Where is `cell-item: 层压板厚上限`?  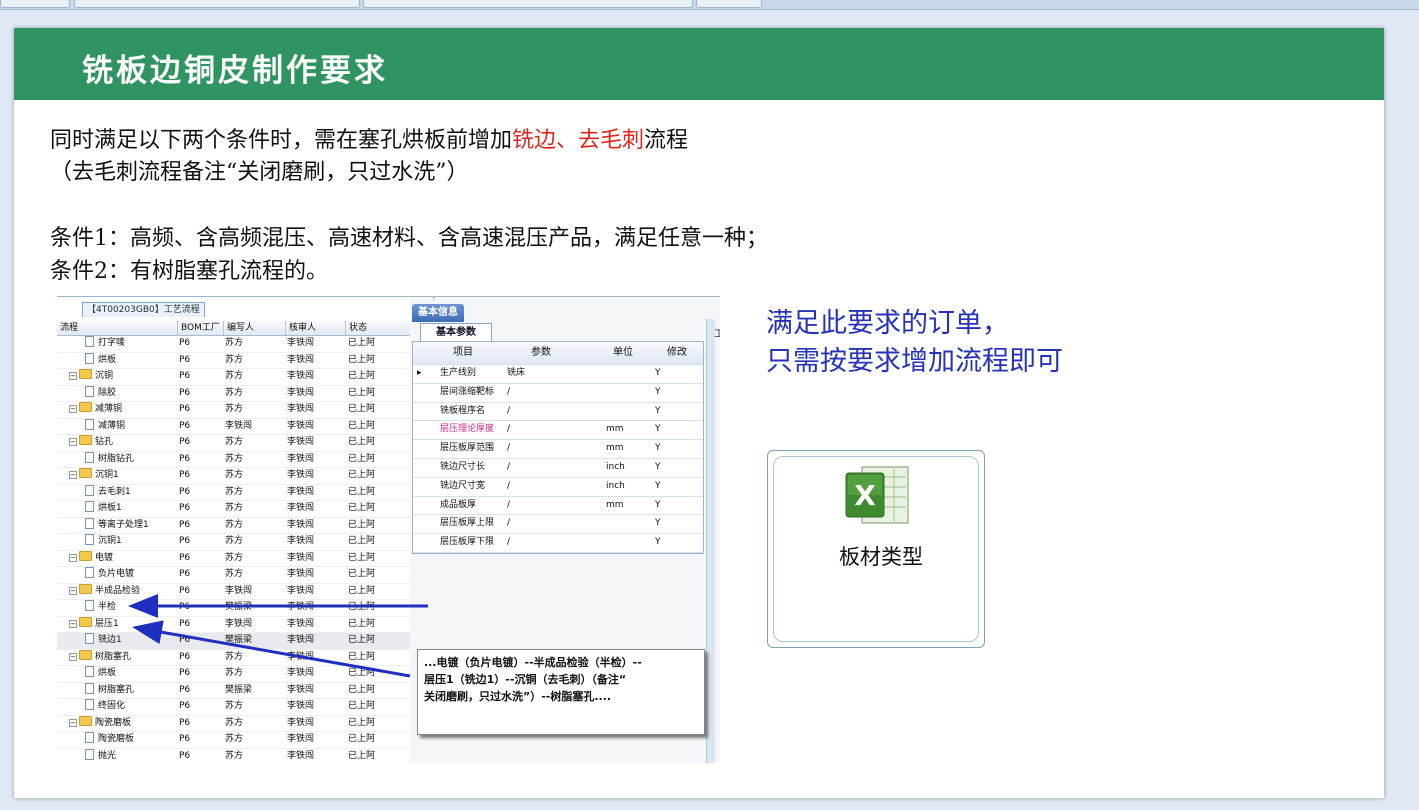
cell-item: 层压板厚上限 is located at coordinates (467, 523).